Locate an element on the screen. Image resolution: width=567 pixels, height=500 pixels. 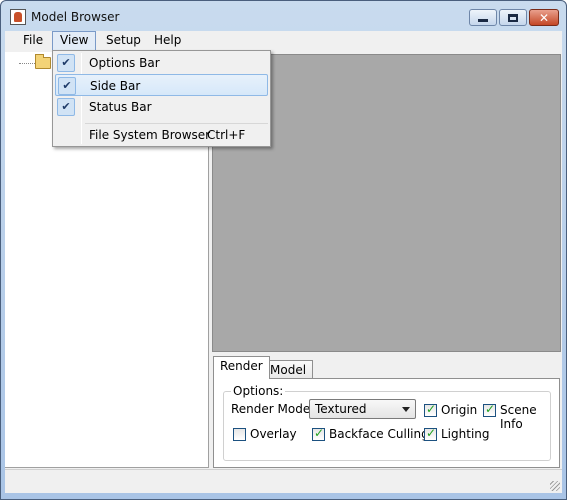
options-group-label: Options: is located at coordinates (258, 391).